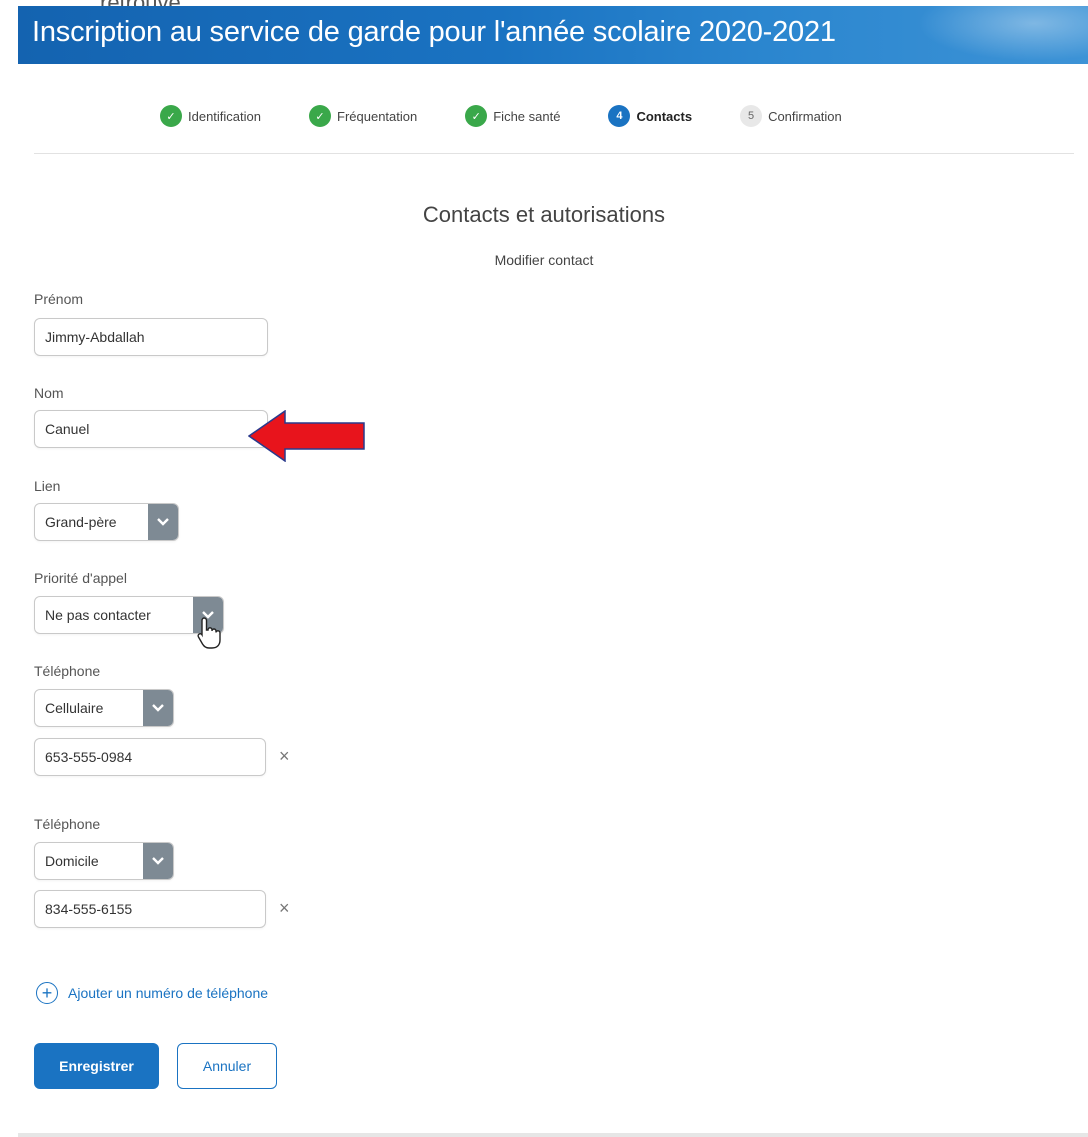 This screenshot has width=1088, height=1137. I want to click on hand-cursor-icon, so click(209, 633).